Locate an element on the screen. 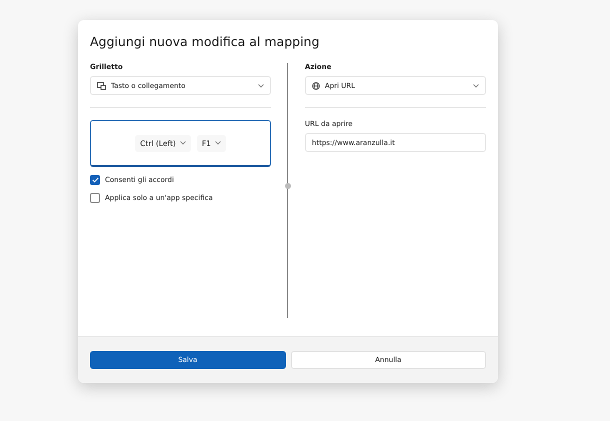 This screenshot has width=610, height=421. splitter-handle is located at coordinates (288, 186).